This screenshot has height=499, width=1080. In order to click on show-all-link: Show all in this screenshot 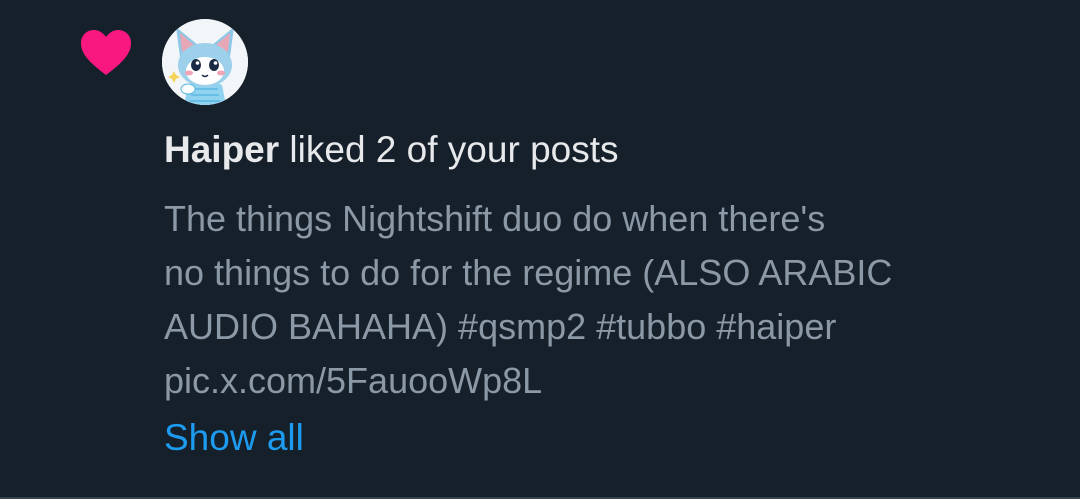, I will do `click(234, 438)`.